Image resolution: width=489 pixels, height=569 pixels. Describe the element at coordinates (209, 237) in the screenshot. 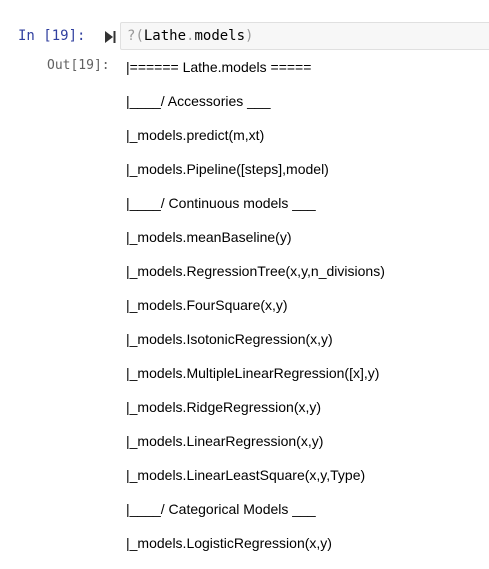

I see `output-line: |_models.meanBaseline(y)` at that location.